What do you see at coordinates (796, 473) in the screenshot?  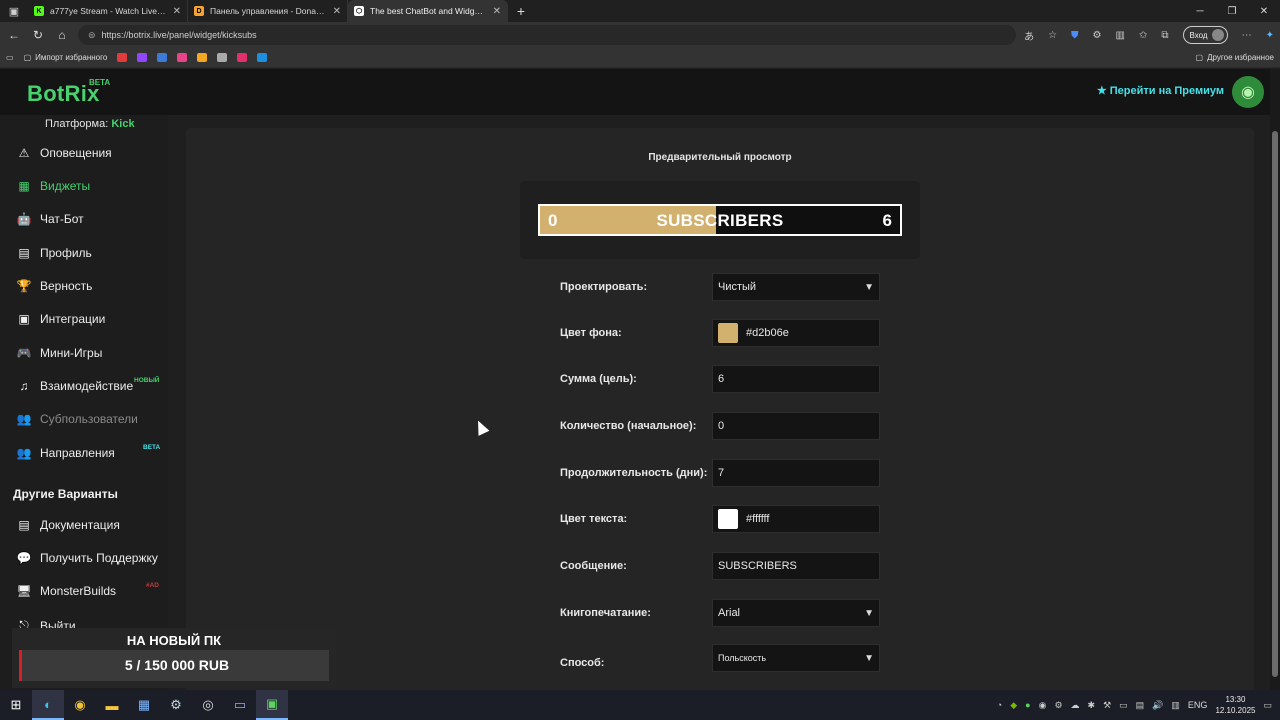 I see `duration-input: 7` at bounding box center [796, 473].